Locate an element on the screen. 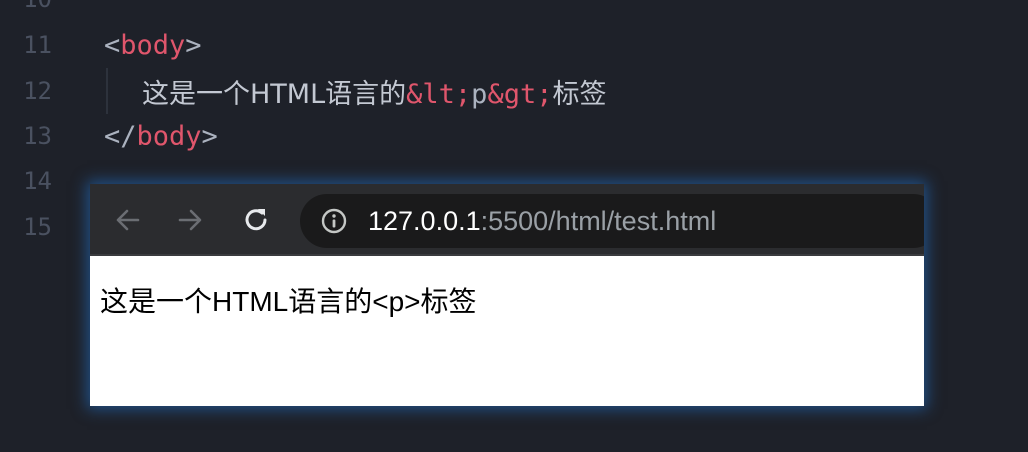 The height and width of the screenshot is (452, 1028). address-bar: 127.0.0.1:5500/html/test.html is located at coordinates (612, 221).